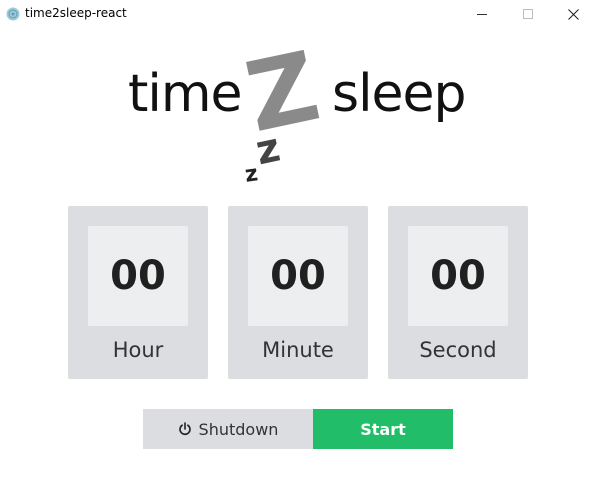 Image resolution: width=596 pixels, height=478 pixels. I want to click on shutdown-label: Shutdown, so click(238, 429).